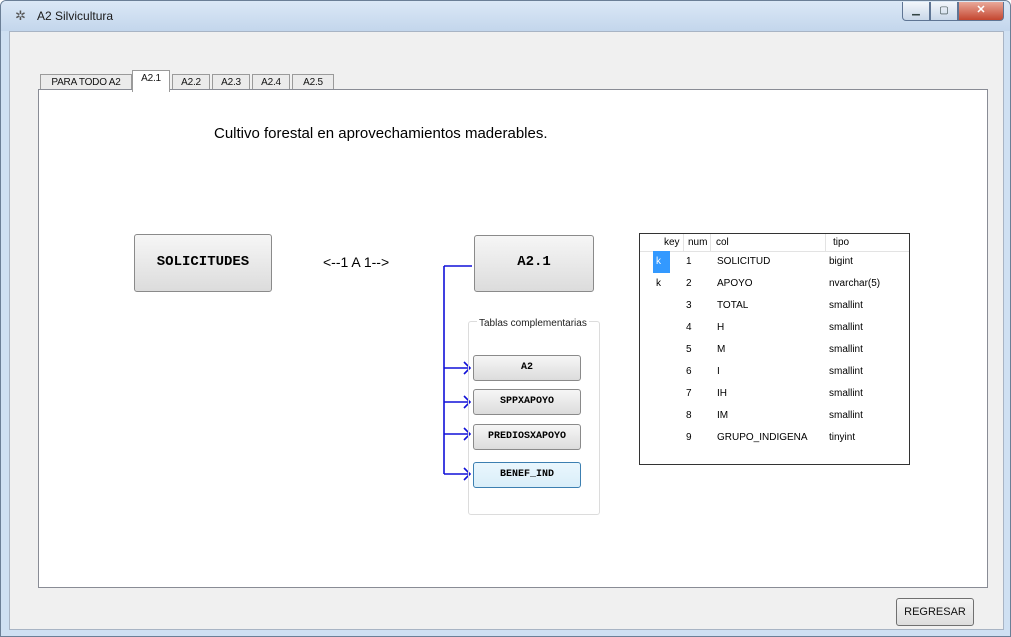 Image resolution: width=1011 pixels, height=637 pixels. I want to click on col-header-col: col, so click(722, 242).